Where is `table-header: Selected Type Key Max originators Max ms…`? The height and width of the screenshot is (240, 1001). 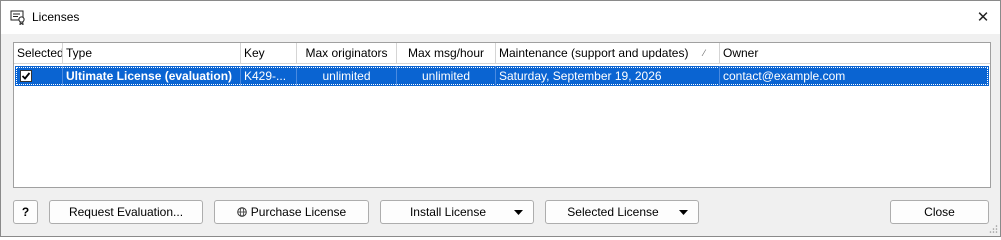 table-header: Selected Type Key Max originators Max ms… is located at coordinates (502, 53).